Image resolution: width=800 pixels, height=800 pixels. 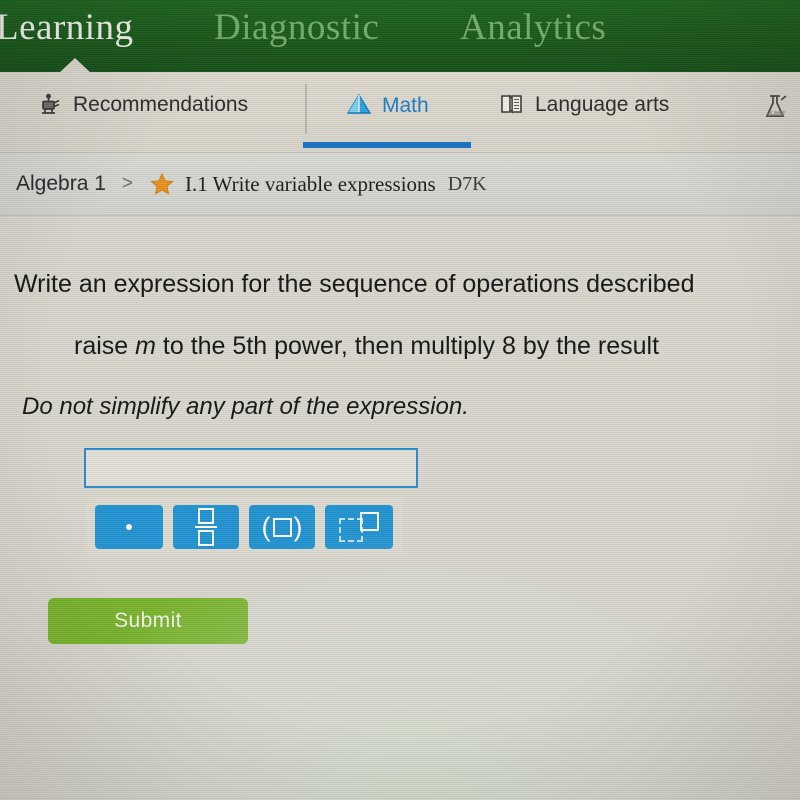 What do you see at coordinates (512, 105) in the screenshot?
I see `open-book-icon` at bounding box center [512, 105].